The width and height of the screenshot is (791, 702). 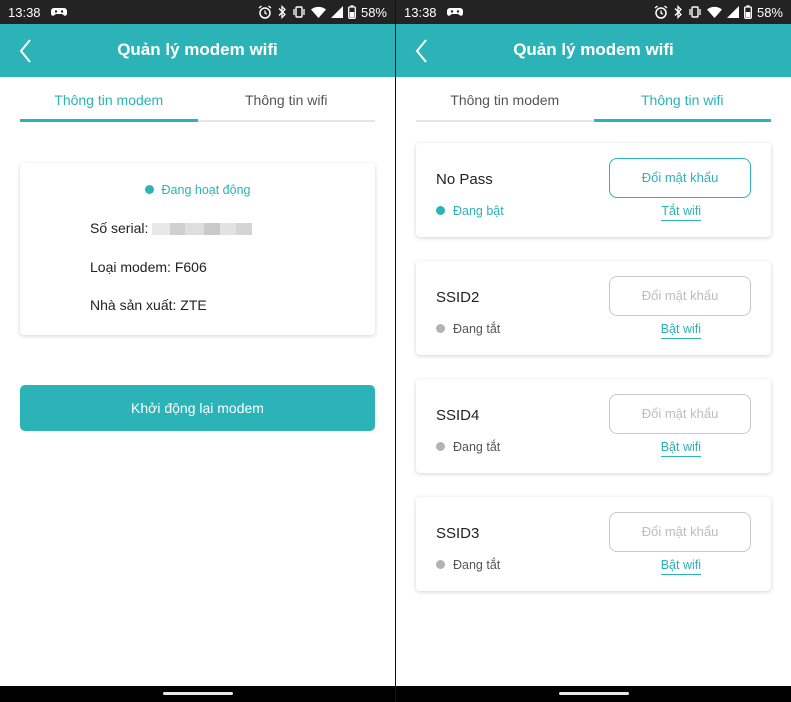 What do you see at coordinates (206, 190) in the screenshot?
I see `modem-status-label: Đang hoạt động` at bounding box center [206, 190].